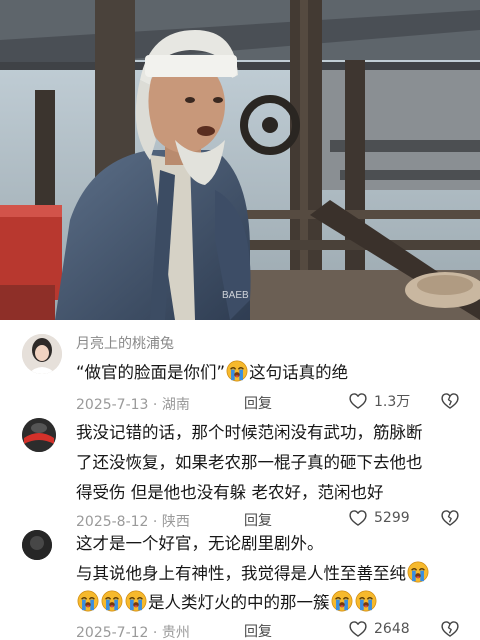 This screenshot has height=640, width=480. Describe the element at coordinates (230, 492) in the screenshot. I see `comment-text-line: 得受伤 但是他也没有躲 老农好，范闲也好` at that location.